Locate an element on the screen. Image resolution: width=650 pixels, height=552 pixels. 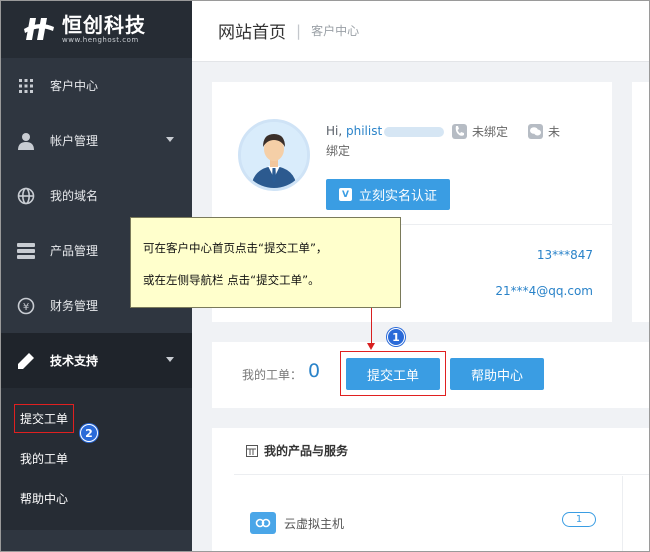
help-center-button: 帮助中心 is located at coordinates (497, 374).